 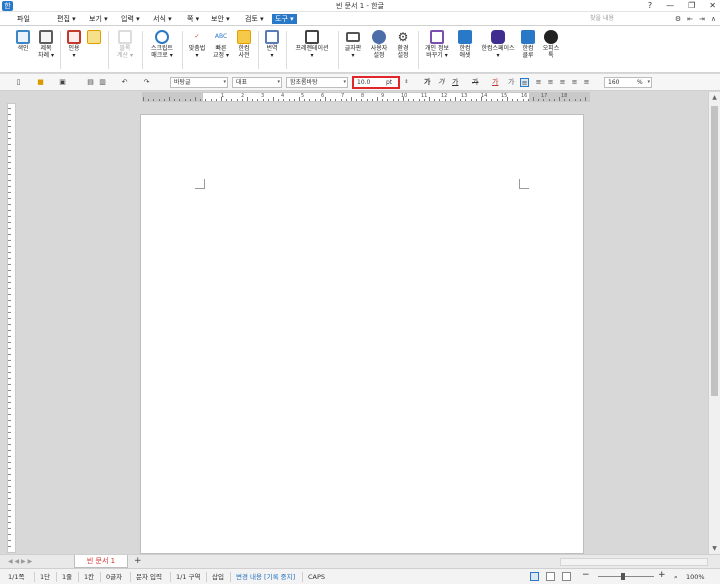 I want to click on font-size-stepper: ⇕, so click(x=406, y=82).